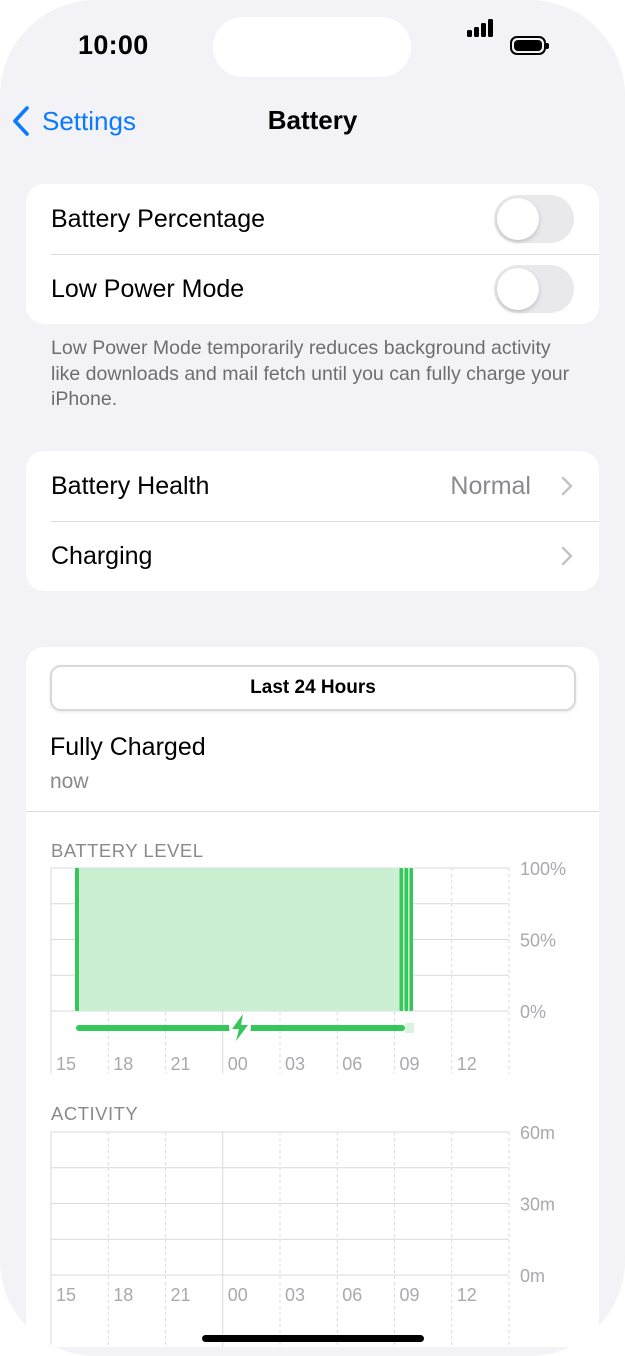 The image size is (625, 1356). What do you see at coordinates (312, 556) in the screenshot?
I see `charging-row: Charging` at bounding box center [312, 556].